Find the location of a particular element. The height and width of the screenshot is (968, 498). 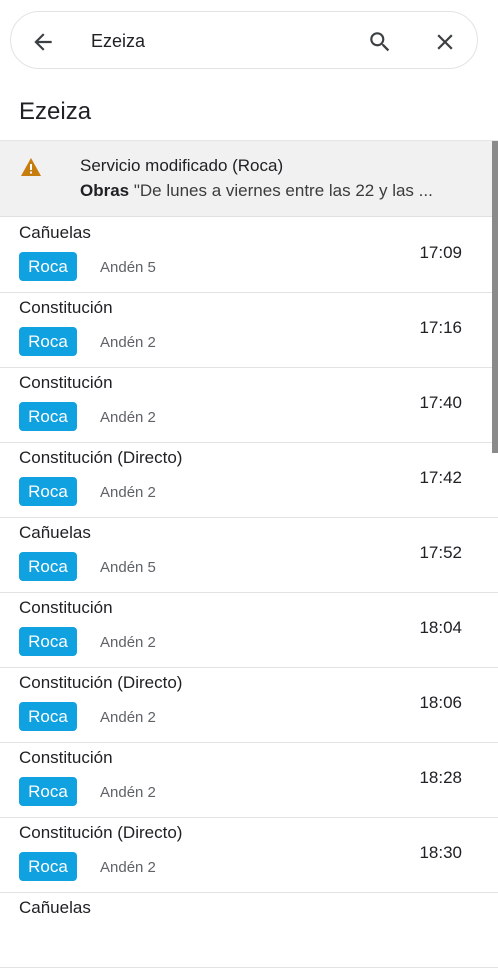

close-icon is located at coordinates (445, 42).